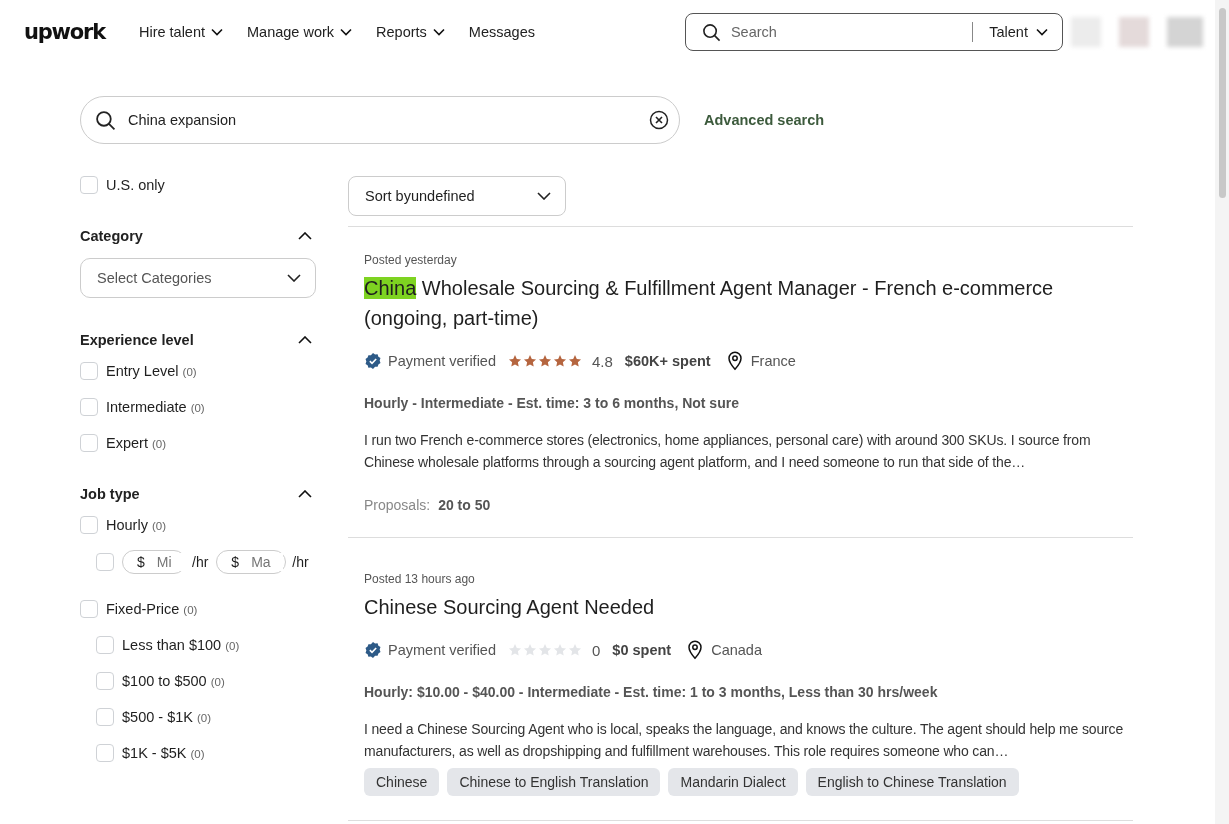 The width and height of the screenshot is (1229, 824). I want to click on posted-time: Posted yesterday, so click(411, 260).